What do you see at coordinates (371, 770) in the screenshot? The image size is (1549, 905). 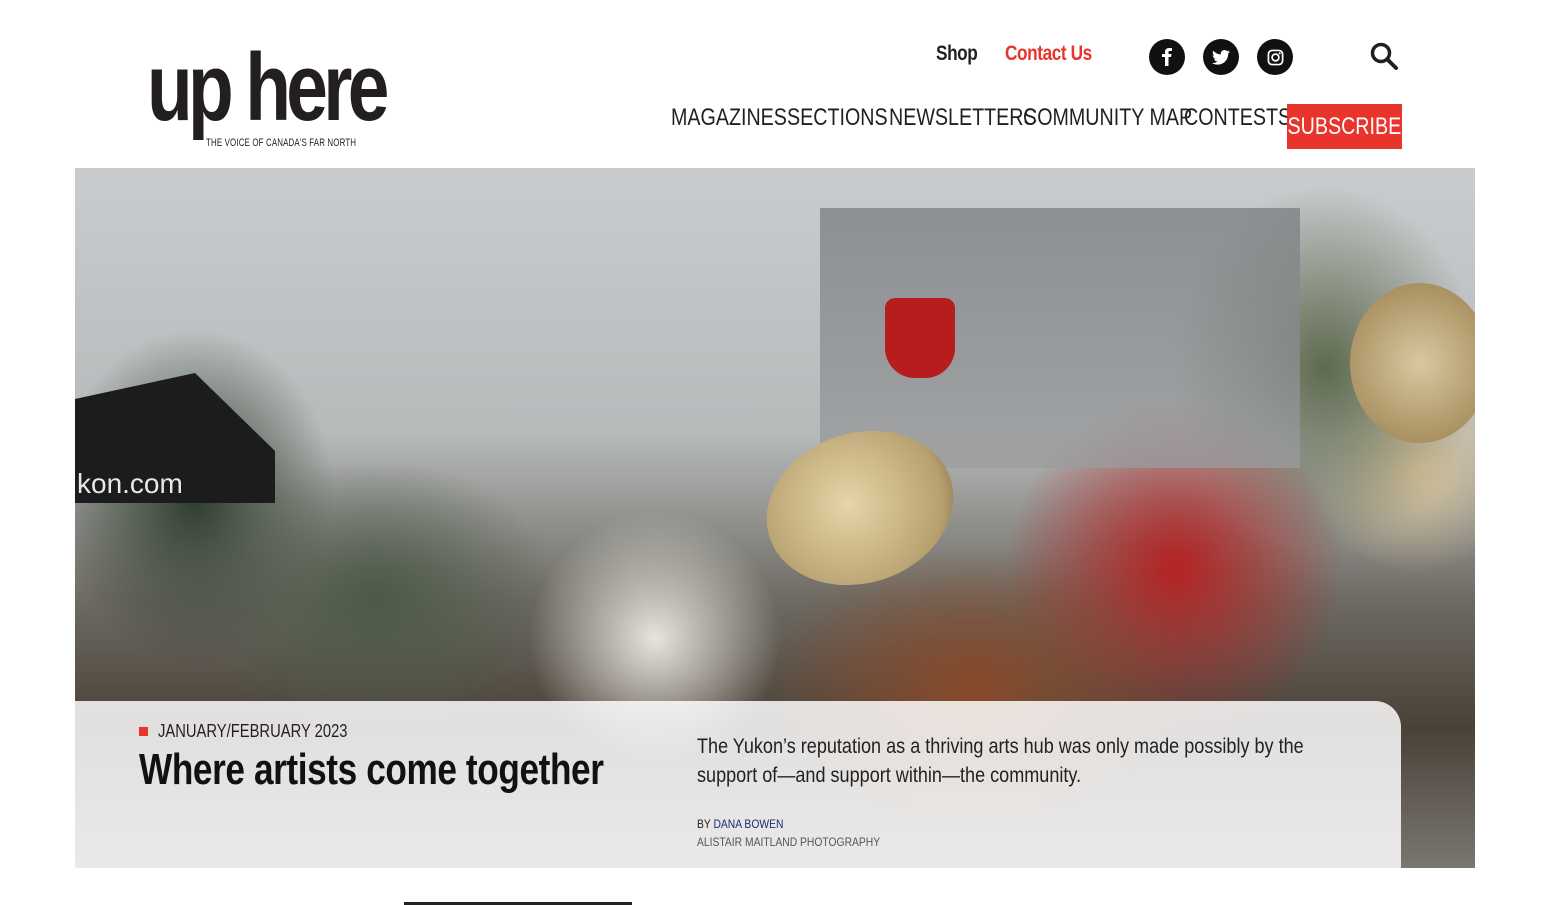 I see `article-title: Where artists come together` at bounding box center [371, 770].